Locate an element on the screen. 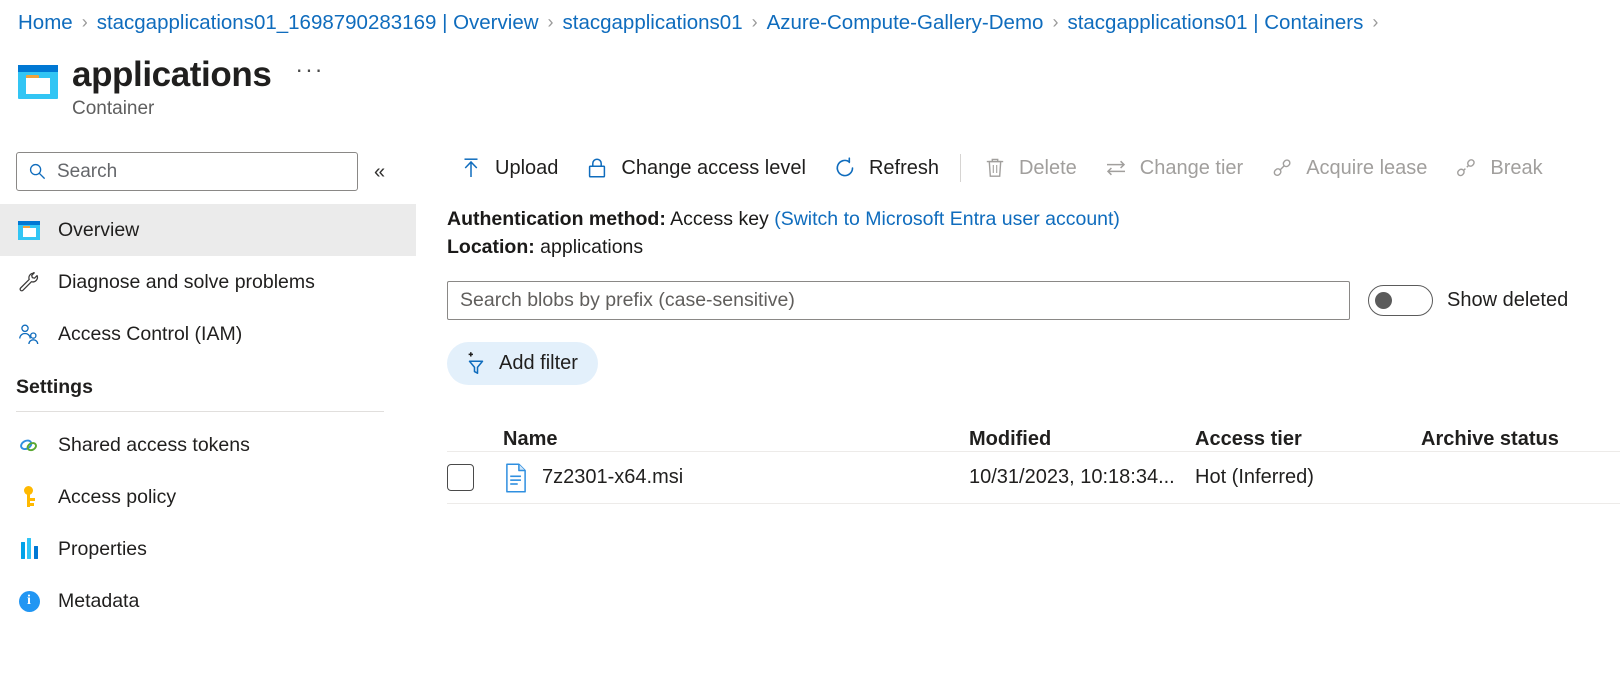 The width and height of the screenshot is (1620, 685). lock-icon is located at coordinates (597, 168).